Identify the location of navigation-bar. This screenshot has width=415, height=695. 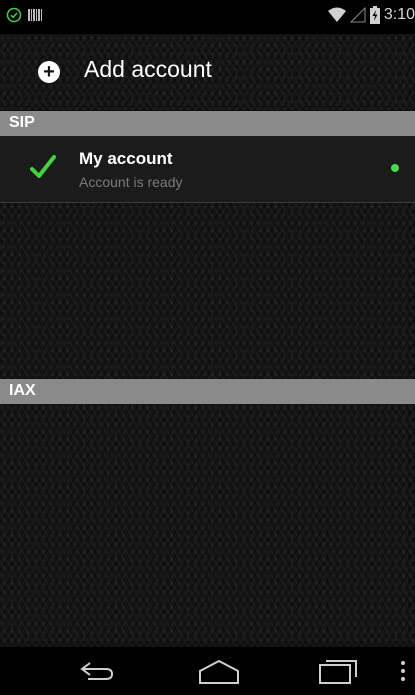
(207, 671).